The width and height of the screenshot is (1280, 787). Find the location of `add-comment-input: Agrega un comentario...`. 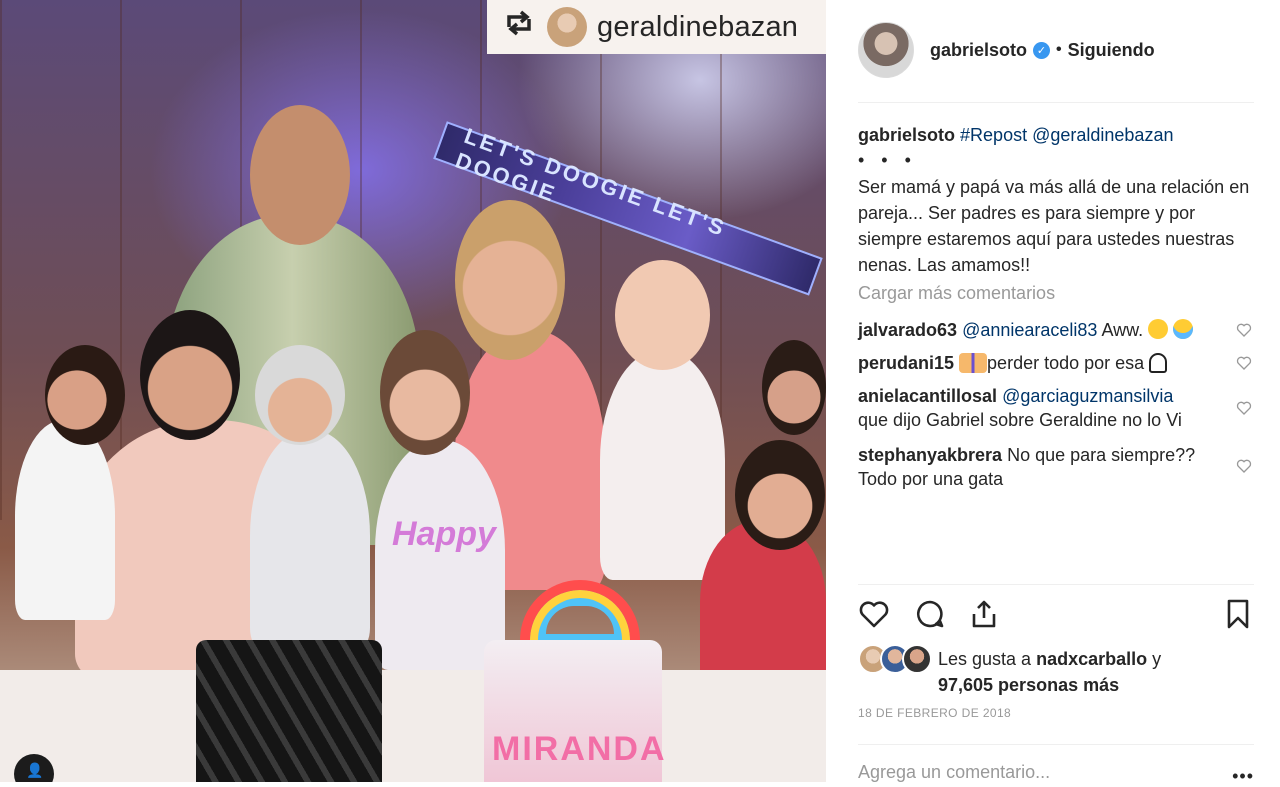

add-comment-input: Agrega un comentario... is located at coordinates (954, 772).